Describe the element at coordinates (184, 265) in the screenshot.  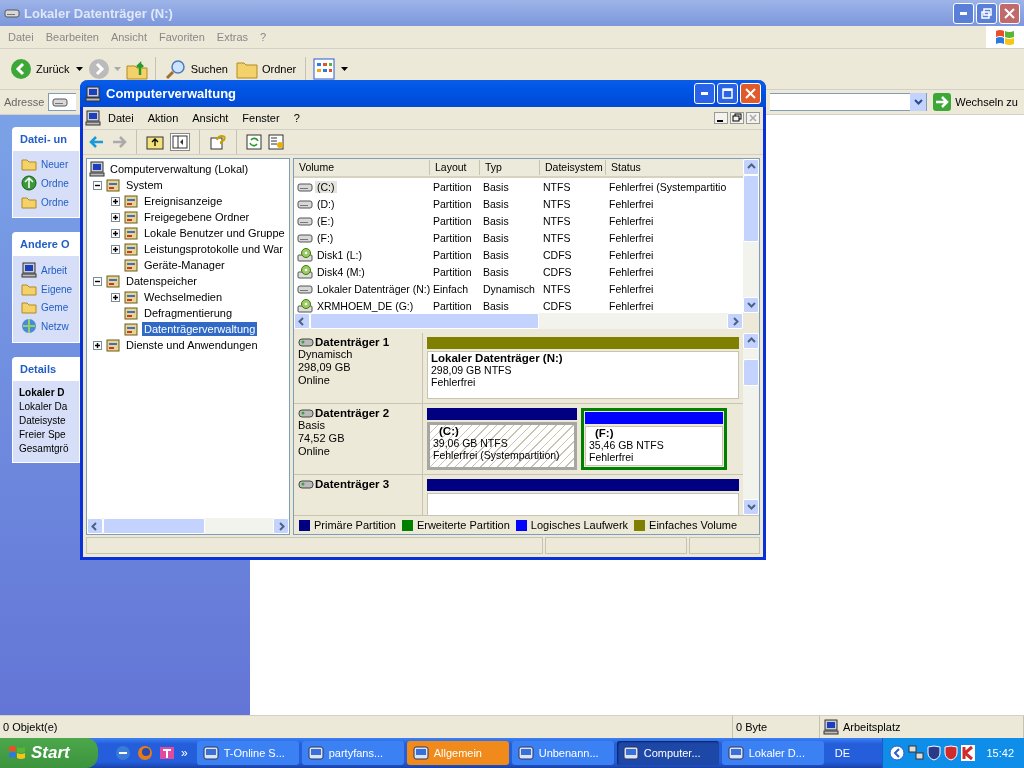
I see `tree-item: Geräte-Manager` at that location.